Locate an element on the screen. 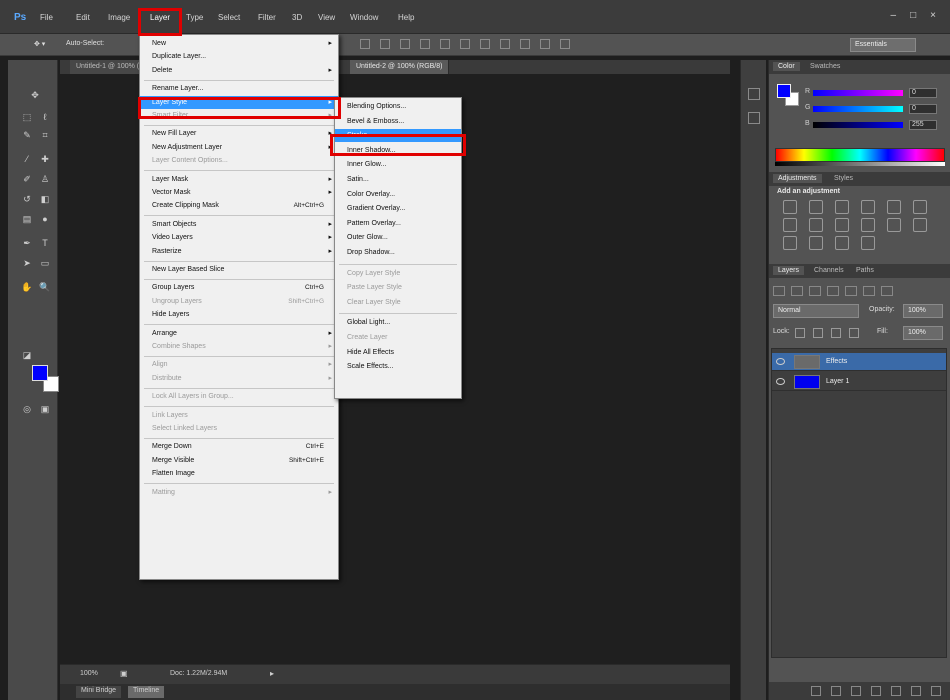 The width and height of the screenshot is (950, 700). move-tool-icon: ✥ ▾ is located at coordinates (39, 44).